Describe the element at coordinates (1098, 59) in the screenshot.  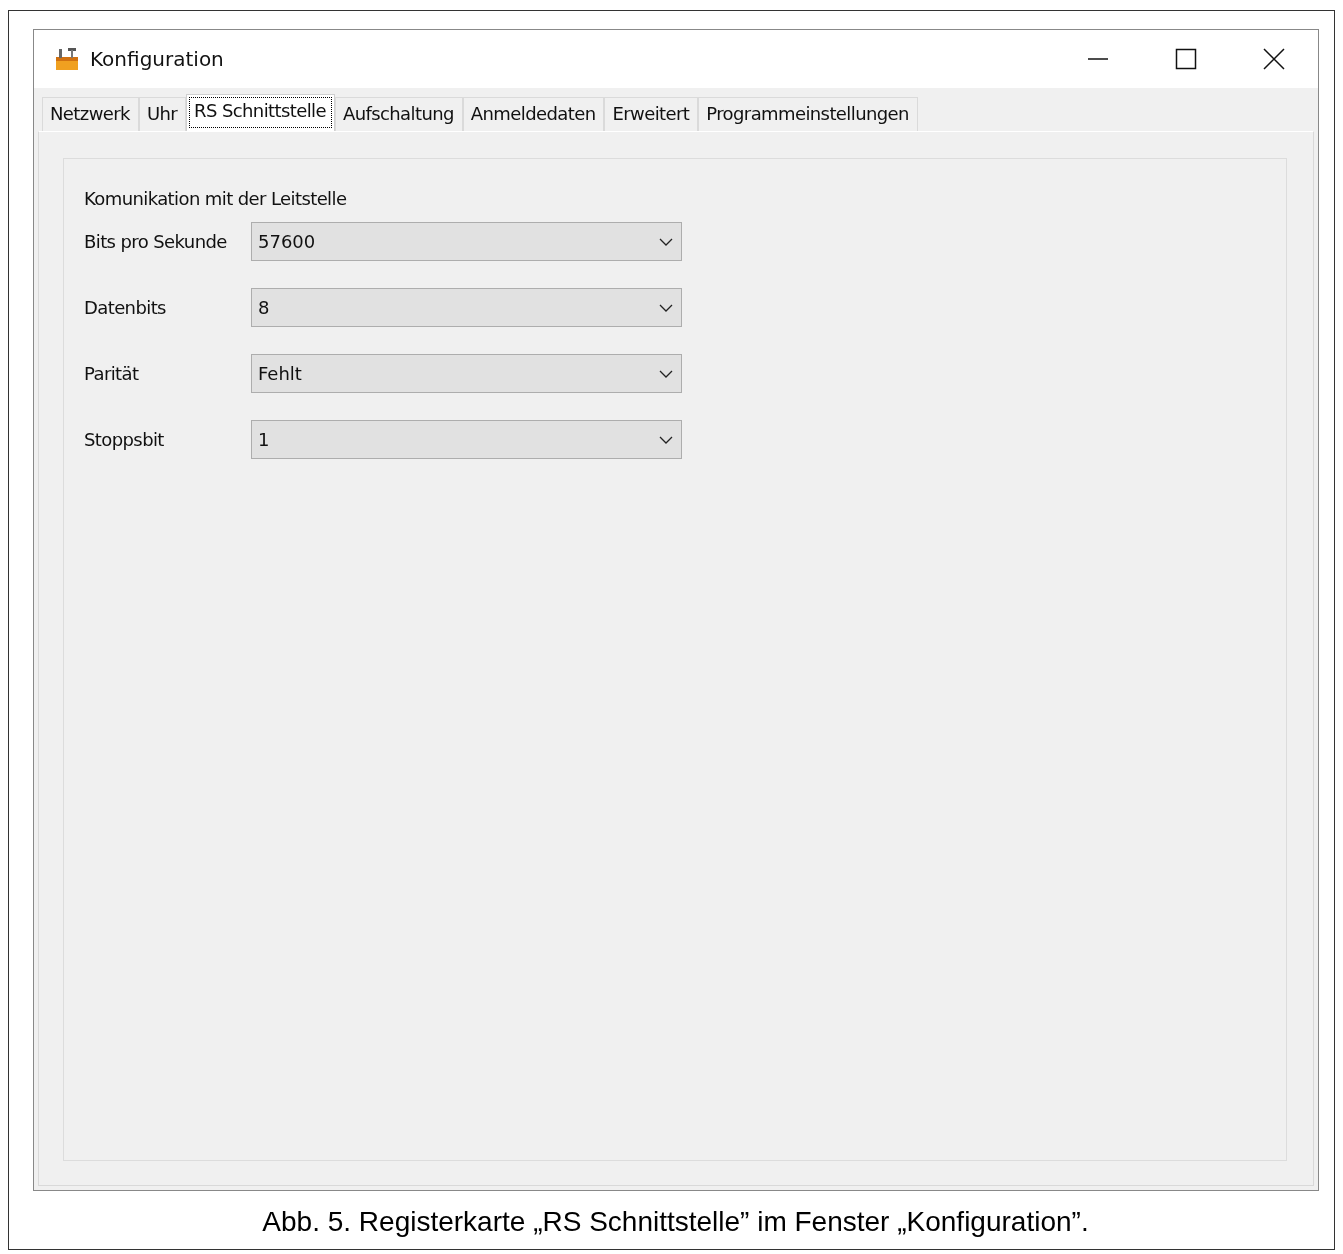
I see `minimize-icon` at that location.